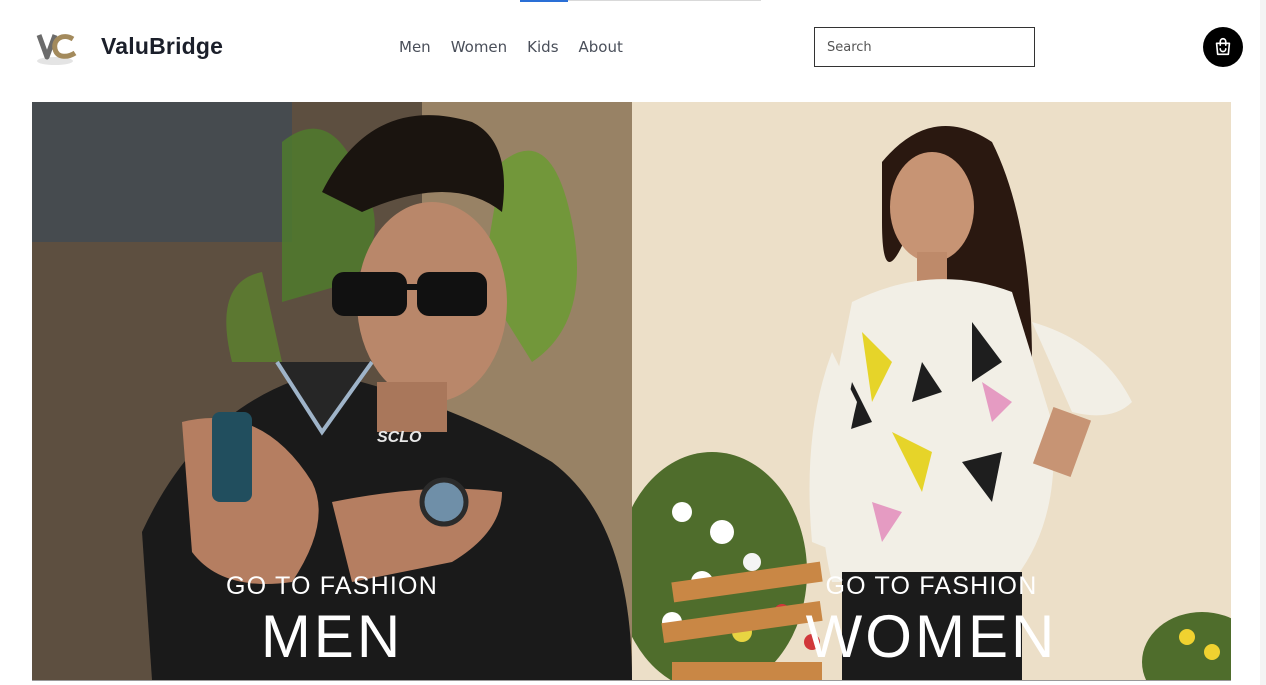 Image resolution: width=1266 pixels, height=685 pixels. Describe the element at coordinates (601, 47) in the screenshot. I see `nav-item-about: About` at that location.